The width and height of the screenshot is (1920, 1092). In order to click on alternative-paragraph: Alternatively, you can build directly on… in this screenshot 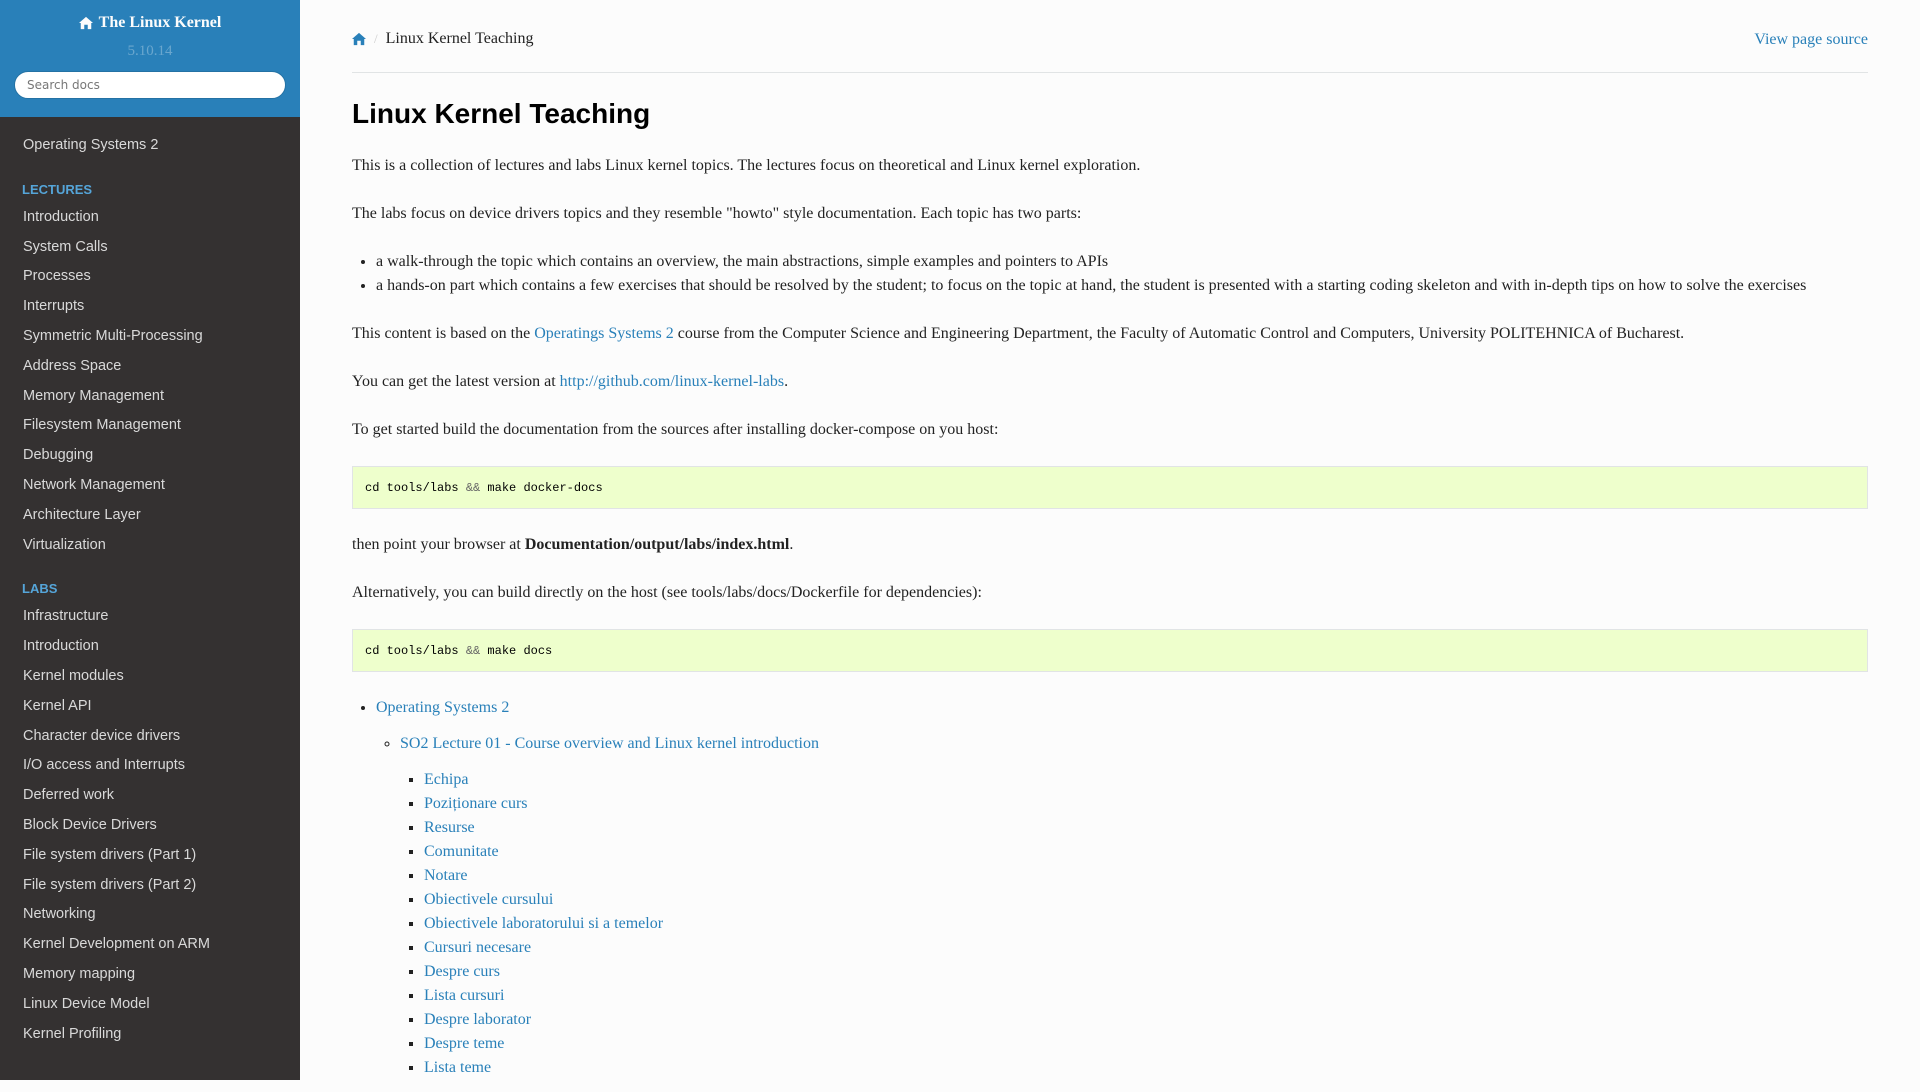, I will do `click(667, 592)`.